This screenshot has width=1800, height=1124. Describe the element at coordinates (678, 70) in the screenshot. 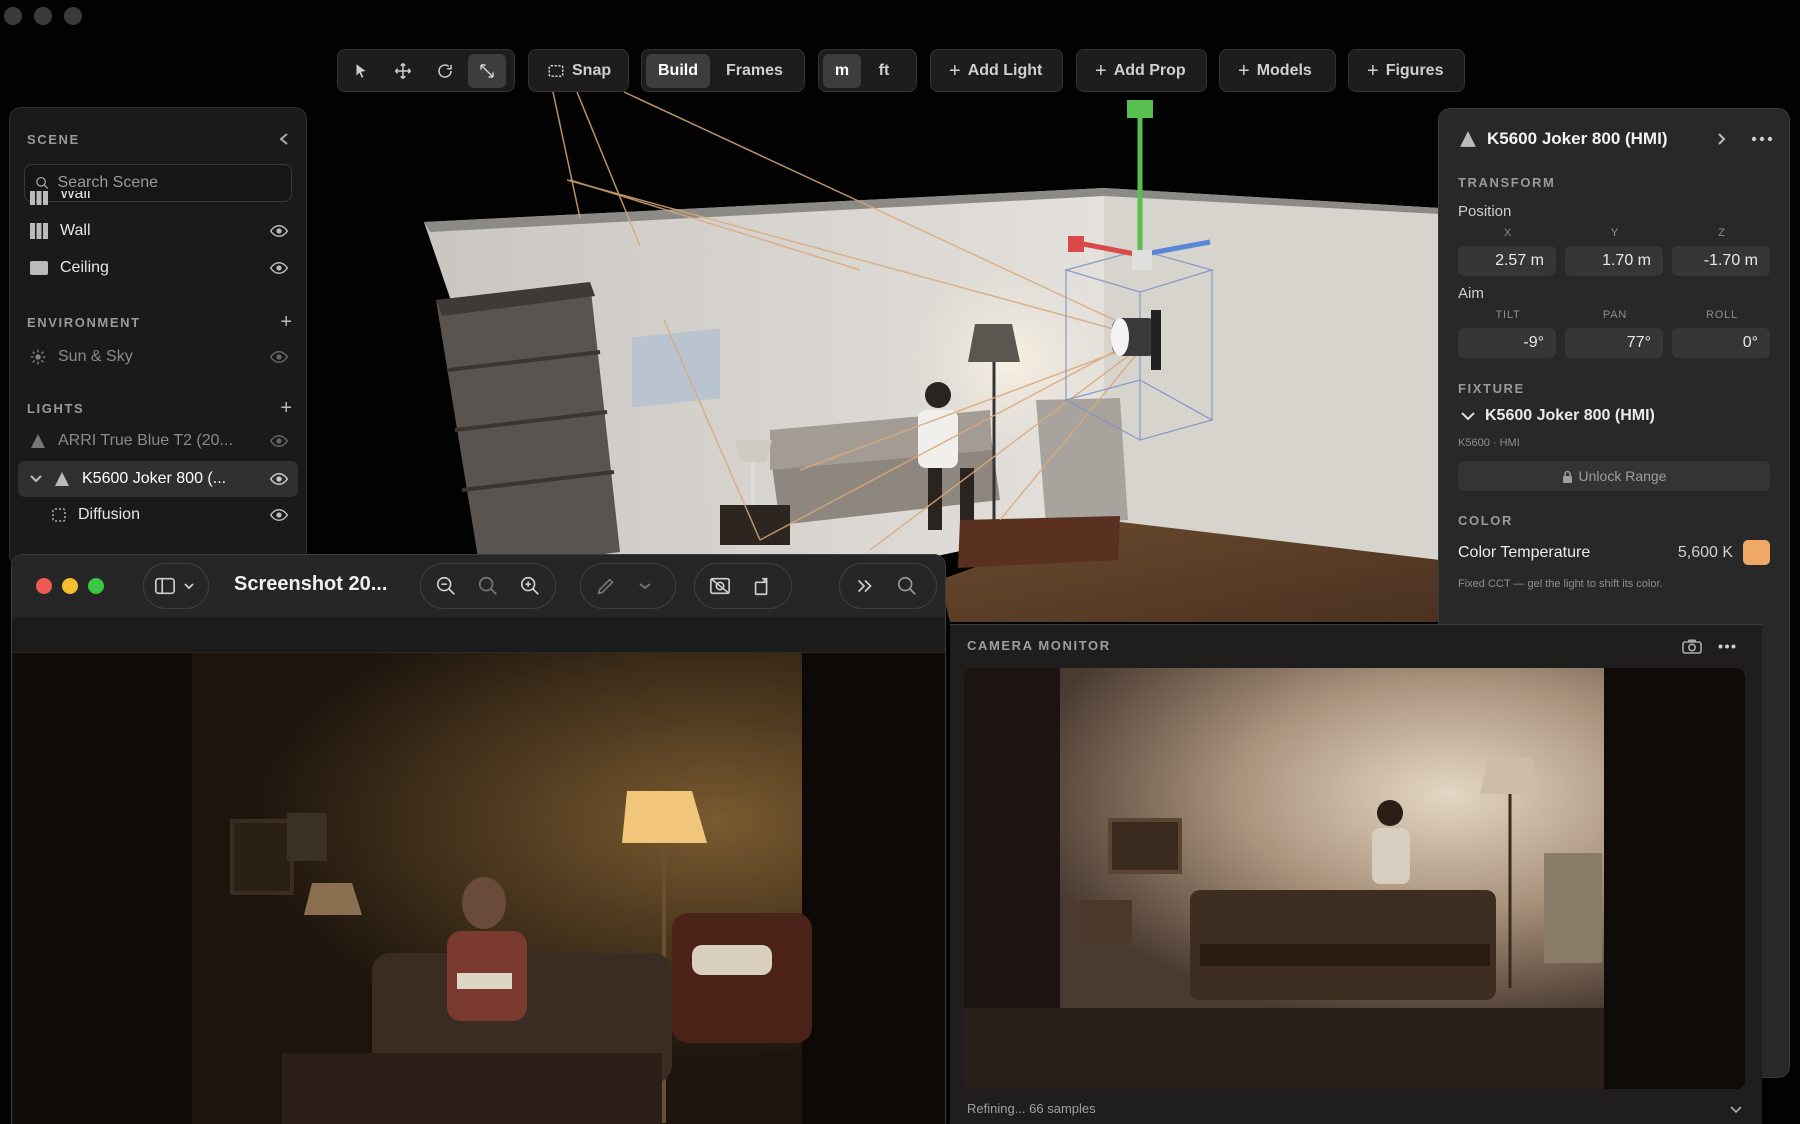

I see `build-tab: Build` at that location.